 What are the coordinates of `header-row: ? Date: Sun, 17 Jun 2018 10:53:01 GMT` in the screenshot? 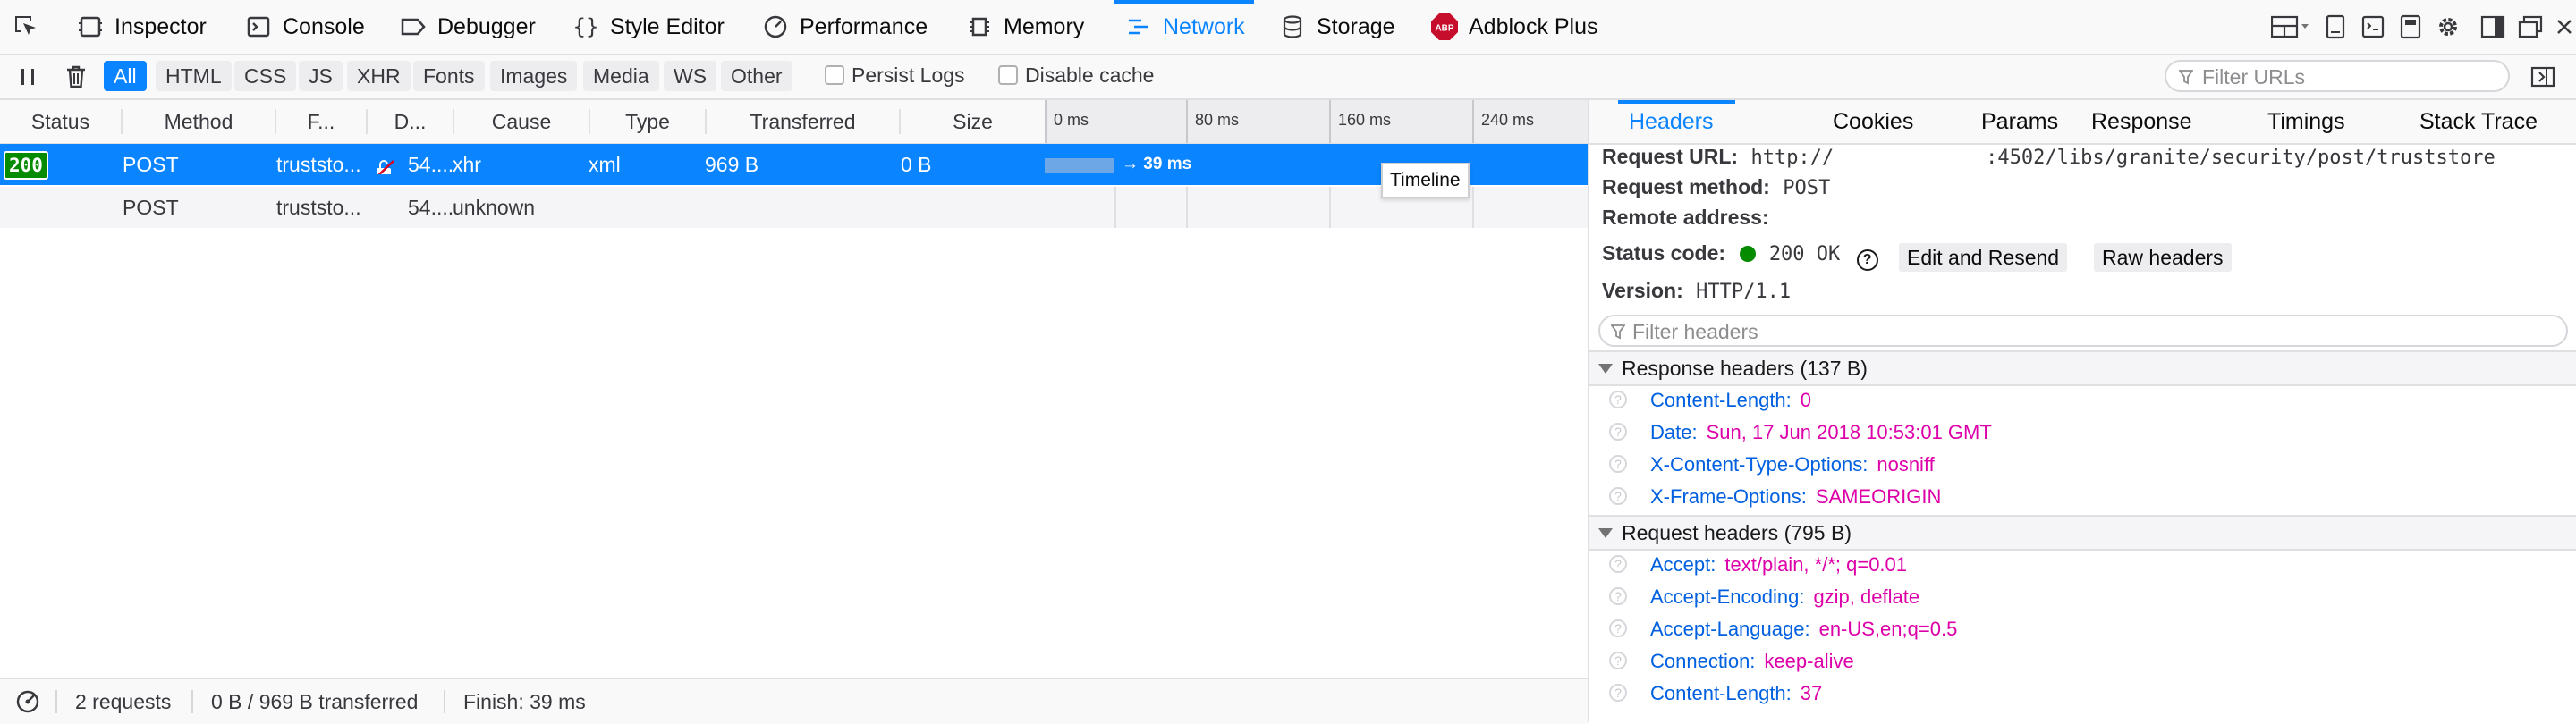 It's located at (2082, 433).